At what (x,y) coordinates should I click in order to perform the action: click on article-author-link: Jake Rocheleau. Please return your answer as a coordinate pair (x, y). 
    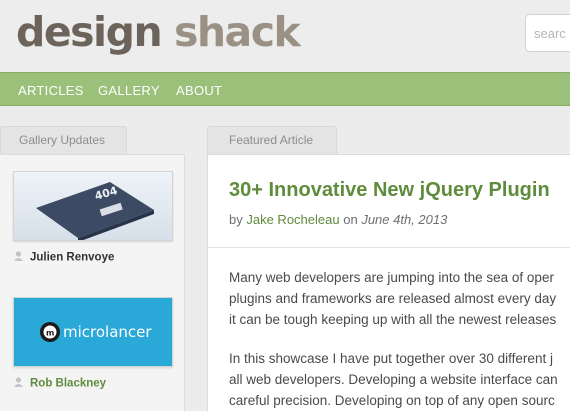
    Looking at the image, I should click on (292, 219).